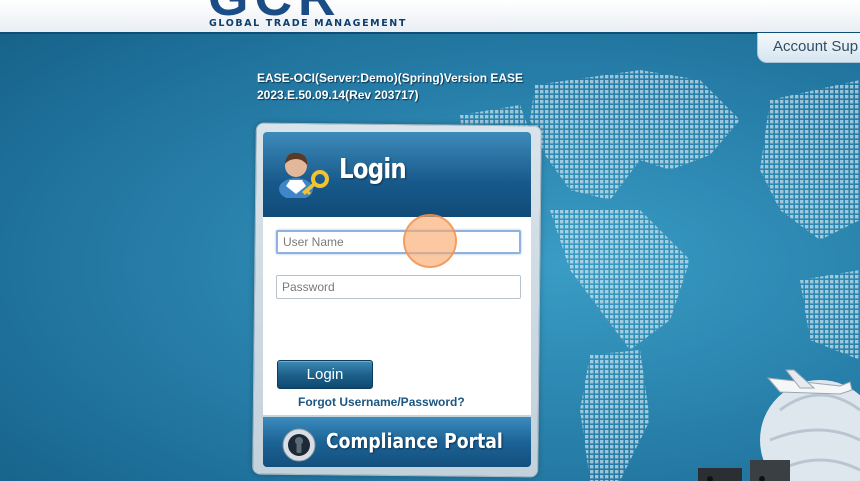 Image resolution: width=860 pixels, height=481 pixels. What do you see at coordinates (779, 425) in the screenshot?
I see `globe-shipping-graphic` at bounding box center [779, 425].